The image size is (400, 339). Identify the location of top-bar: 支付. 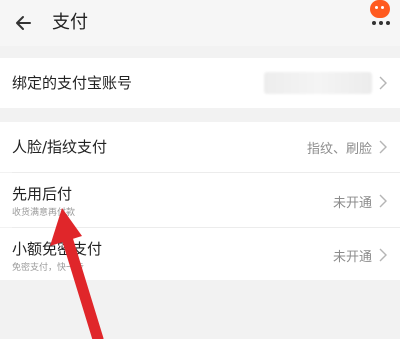
(200, 23).